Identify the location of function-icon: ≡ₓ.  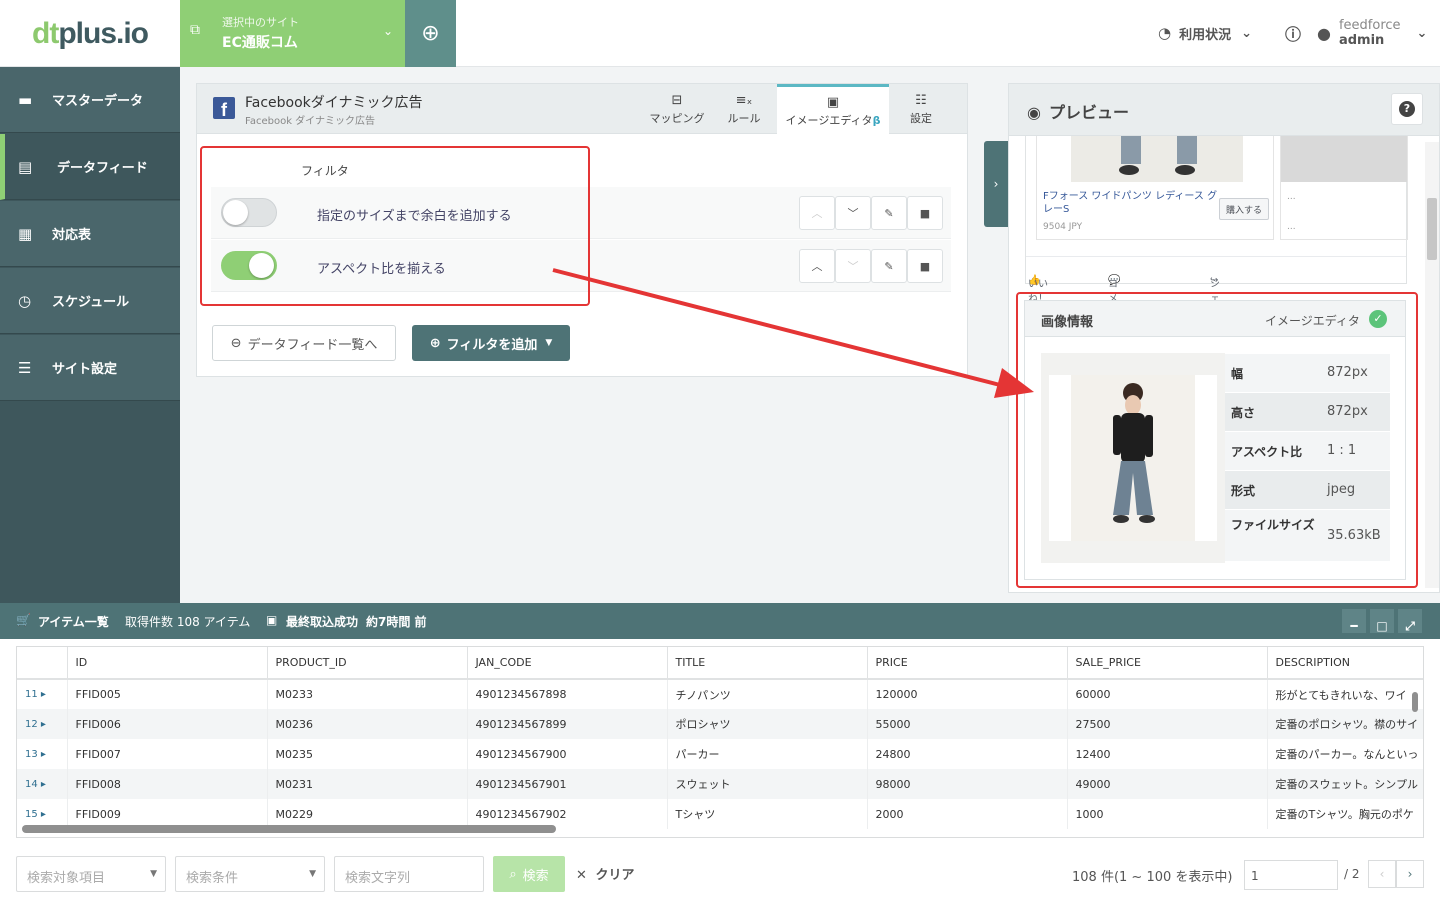
(744, 100).